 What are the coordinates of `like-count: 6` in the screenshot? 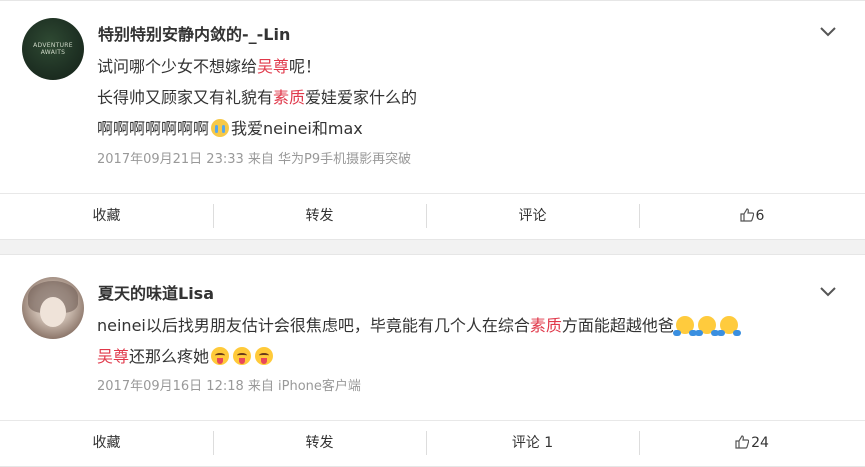 It's located at (760, 216).